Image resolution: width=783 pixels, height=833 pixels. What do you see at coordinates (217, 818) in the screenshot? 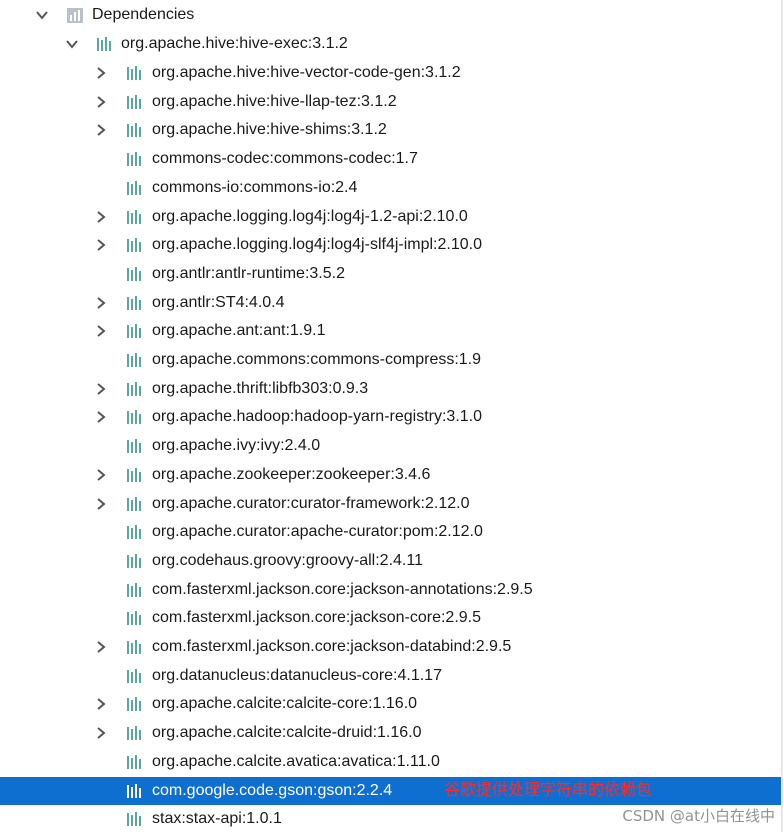
I see `tree-item-label: stax:stax-api:1.0.1` at bounding box center [217, 818].